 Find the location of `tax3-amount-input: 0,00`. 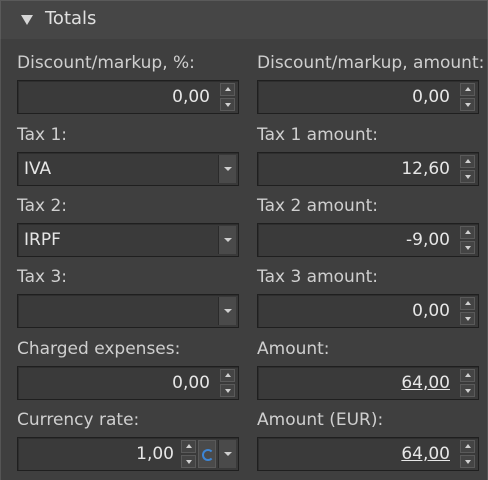

tax3-amount-input: 0,00 is located at coordinates (368, 311).